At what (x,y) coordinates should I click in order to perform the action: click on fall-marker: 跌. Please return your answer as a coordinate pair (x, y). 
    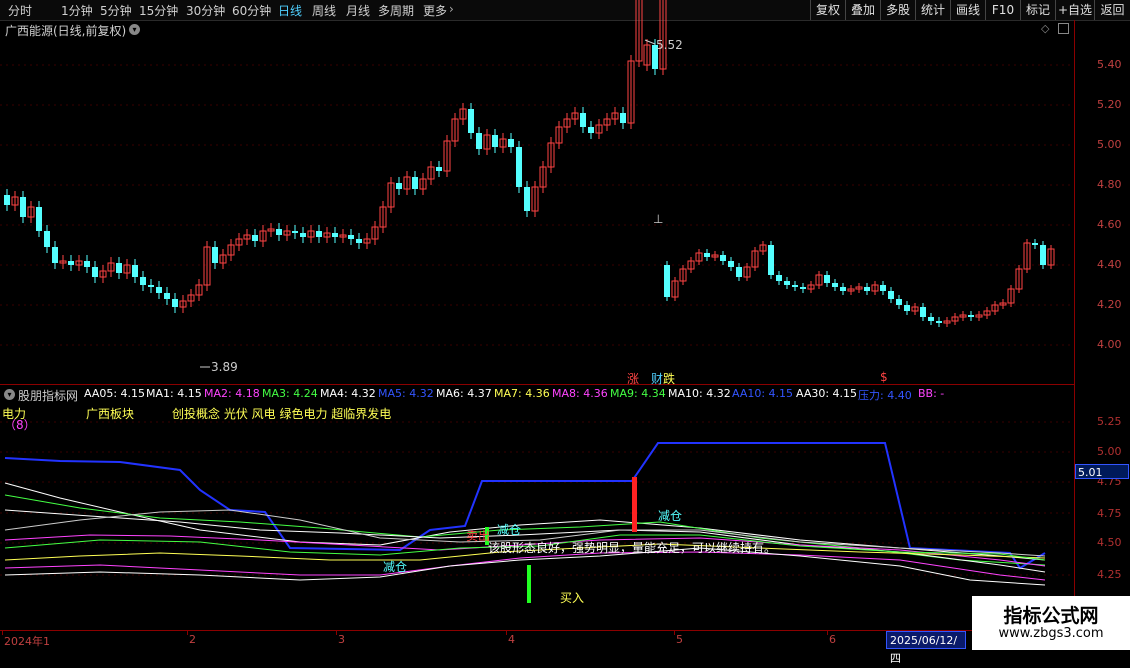
    Looking at the image, I should click on (669, 378).